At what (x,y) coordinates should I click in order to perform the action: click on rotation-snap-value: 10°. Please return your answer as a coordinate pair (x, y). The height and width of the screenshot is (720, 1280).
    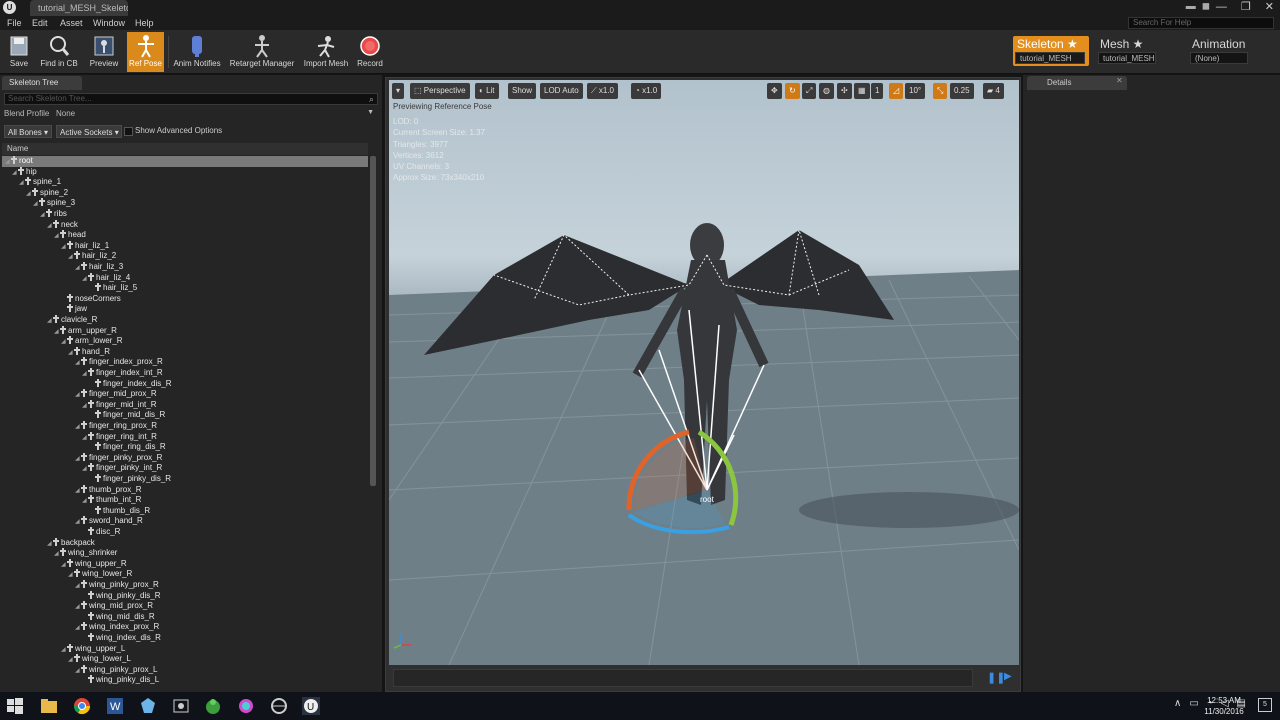
    Looking at the image, I should click on (915, 91).